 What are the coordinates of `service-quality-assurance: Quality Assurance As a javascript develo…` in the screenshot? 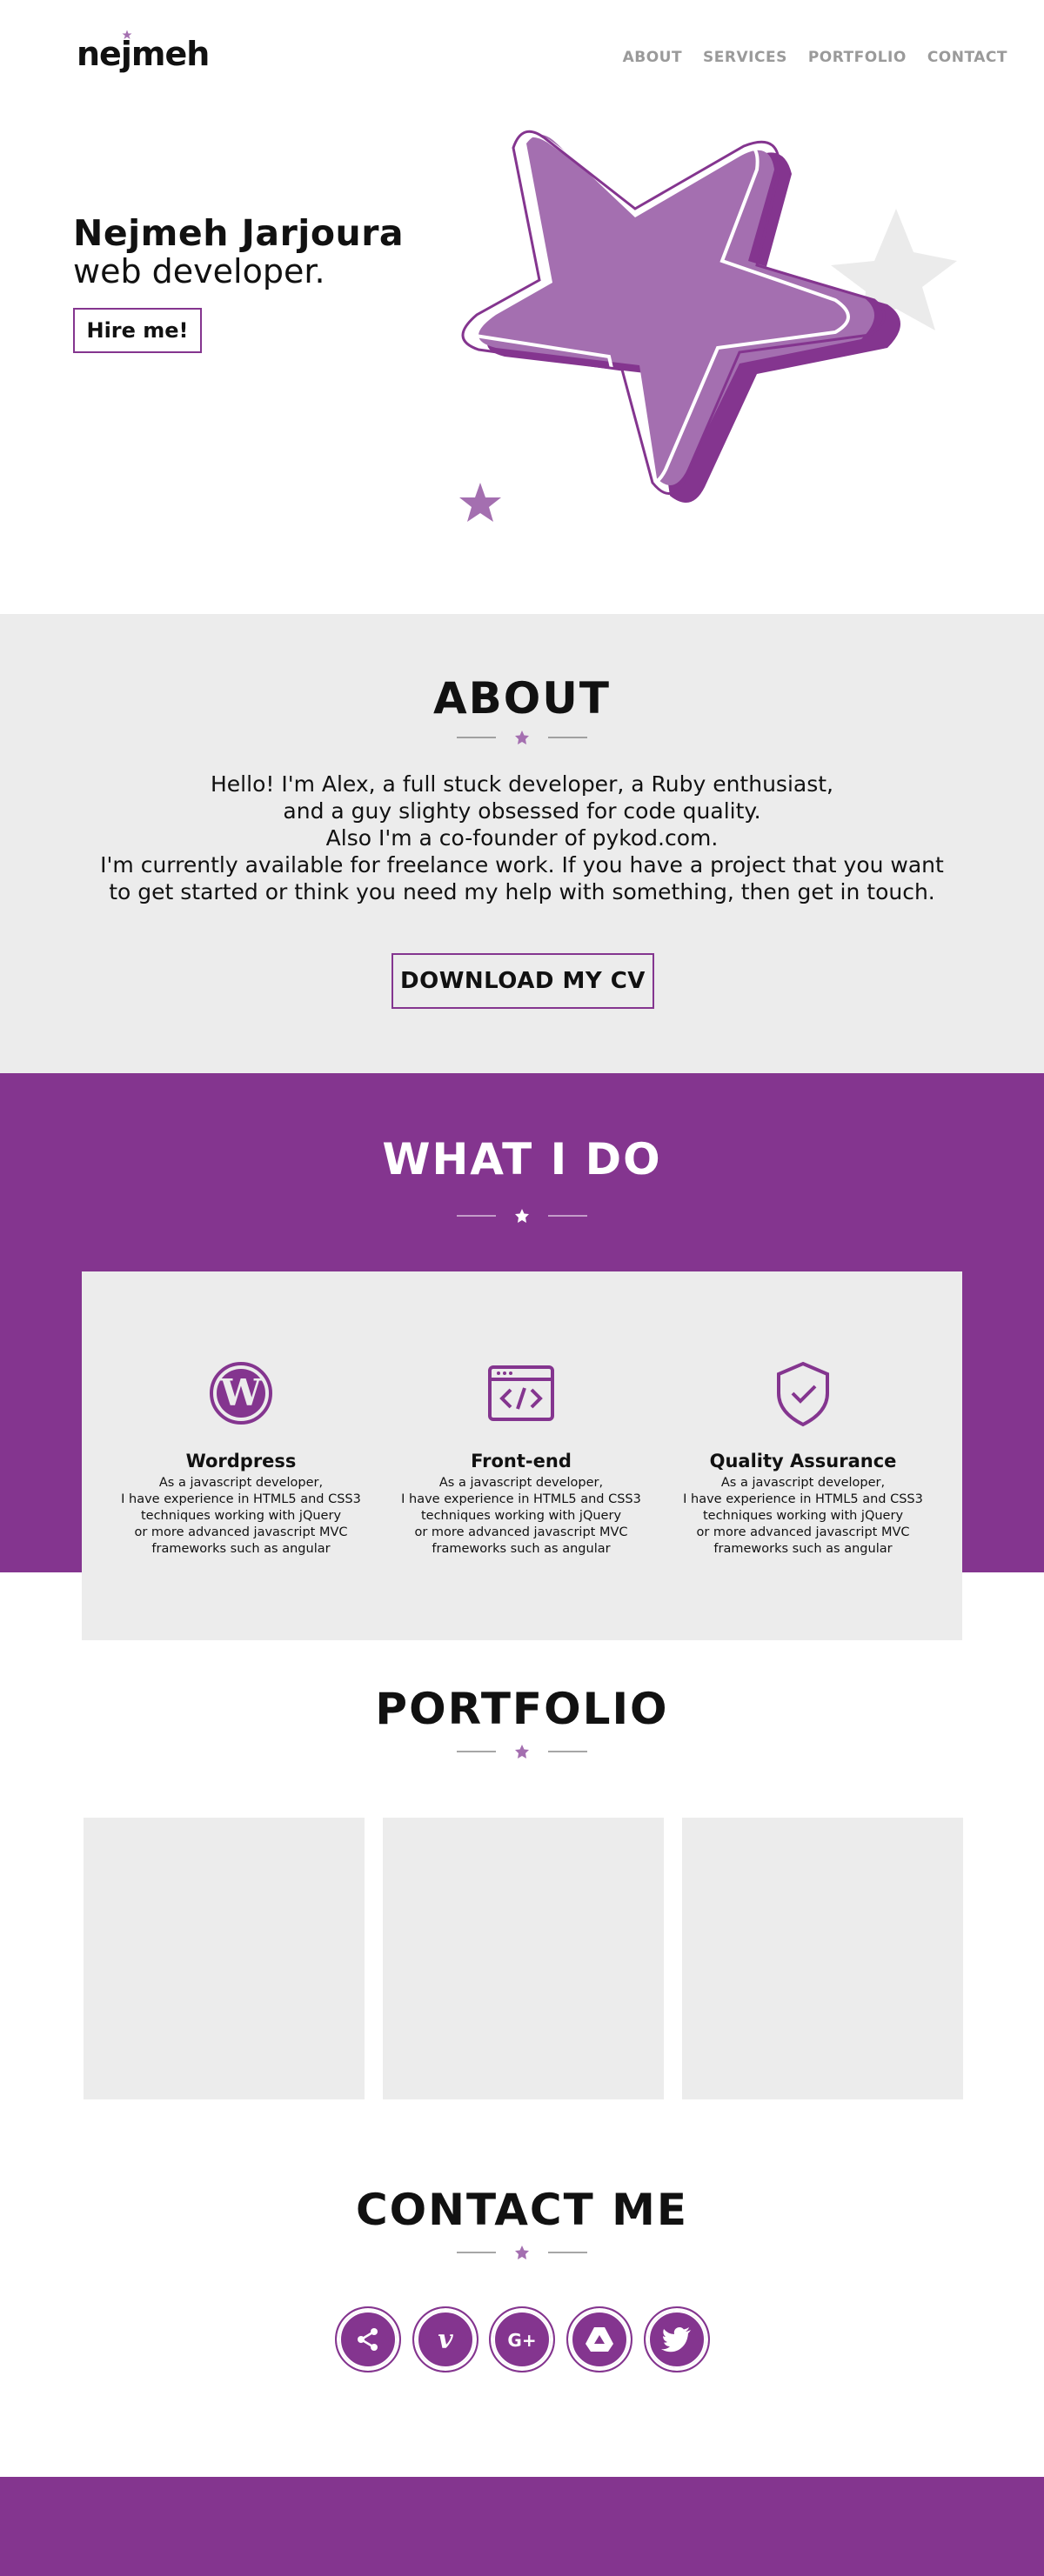 It's located at (803, 1455).